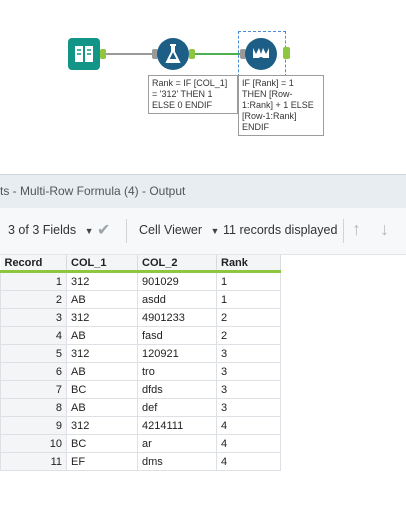  I want to click on annotation-line: THEN [Row-, so click(267, 94).